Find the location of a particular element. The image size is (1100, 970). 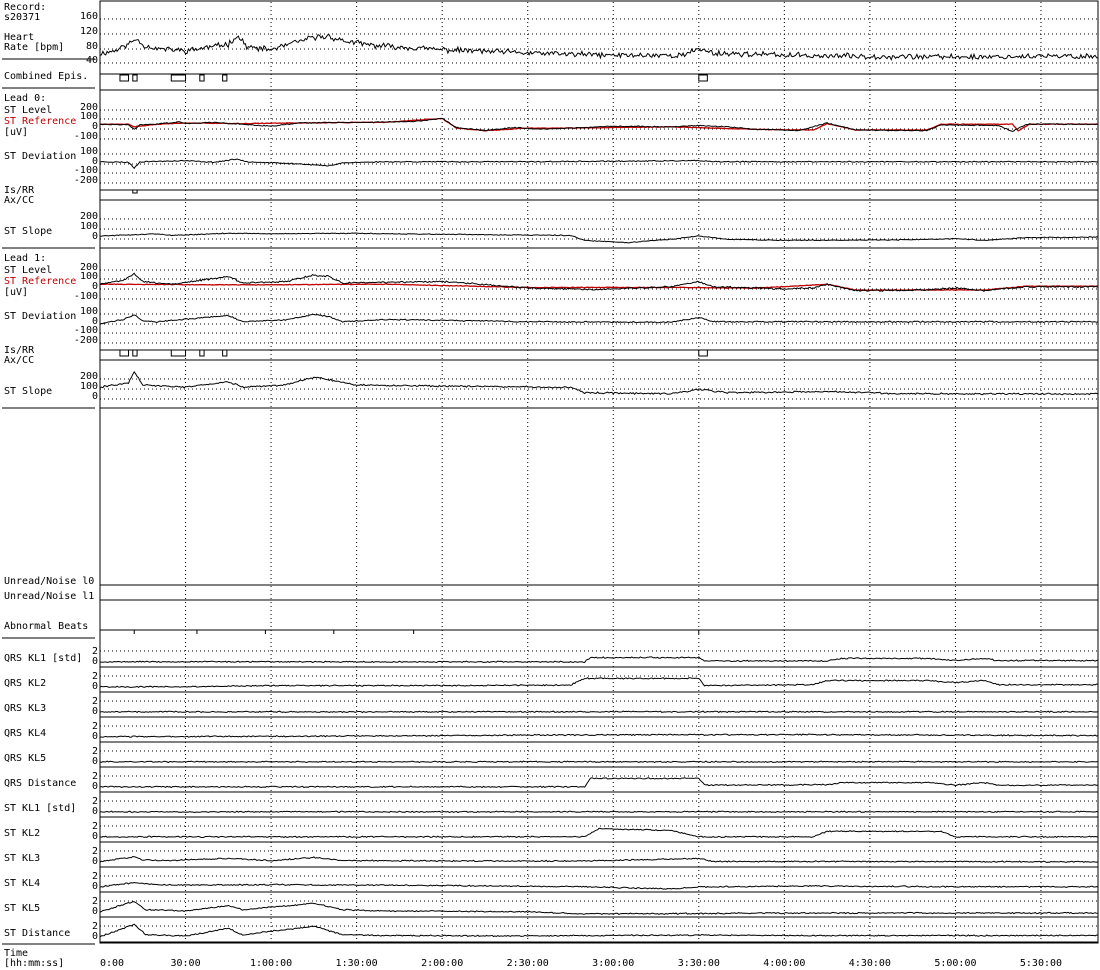

time-tick-label: 2:00:00 is located at coordinates (442, 963).